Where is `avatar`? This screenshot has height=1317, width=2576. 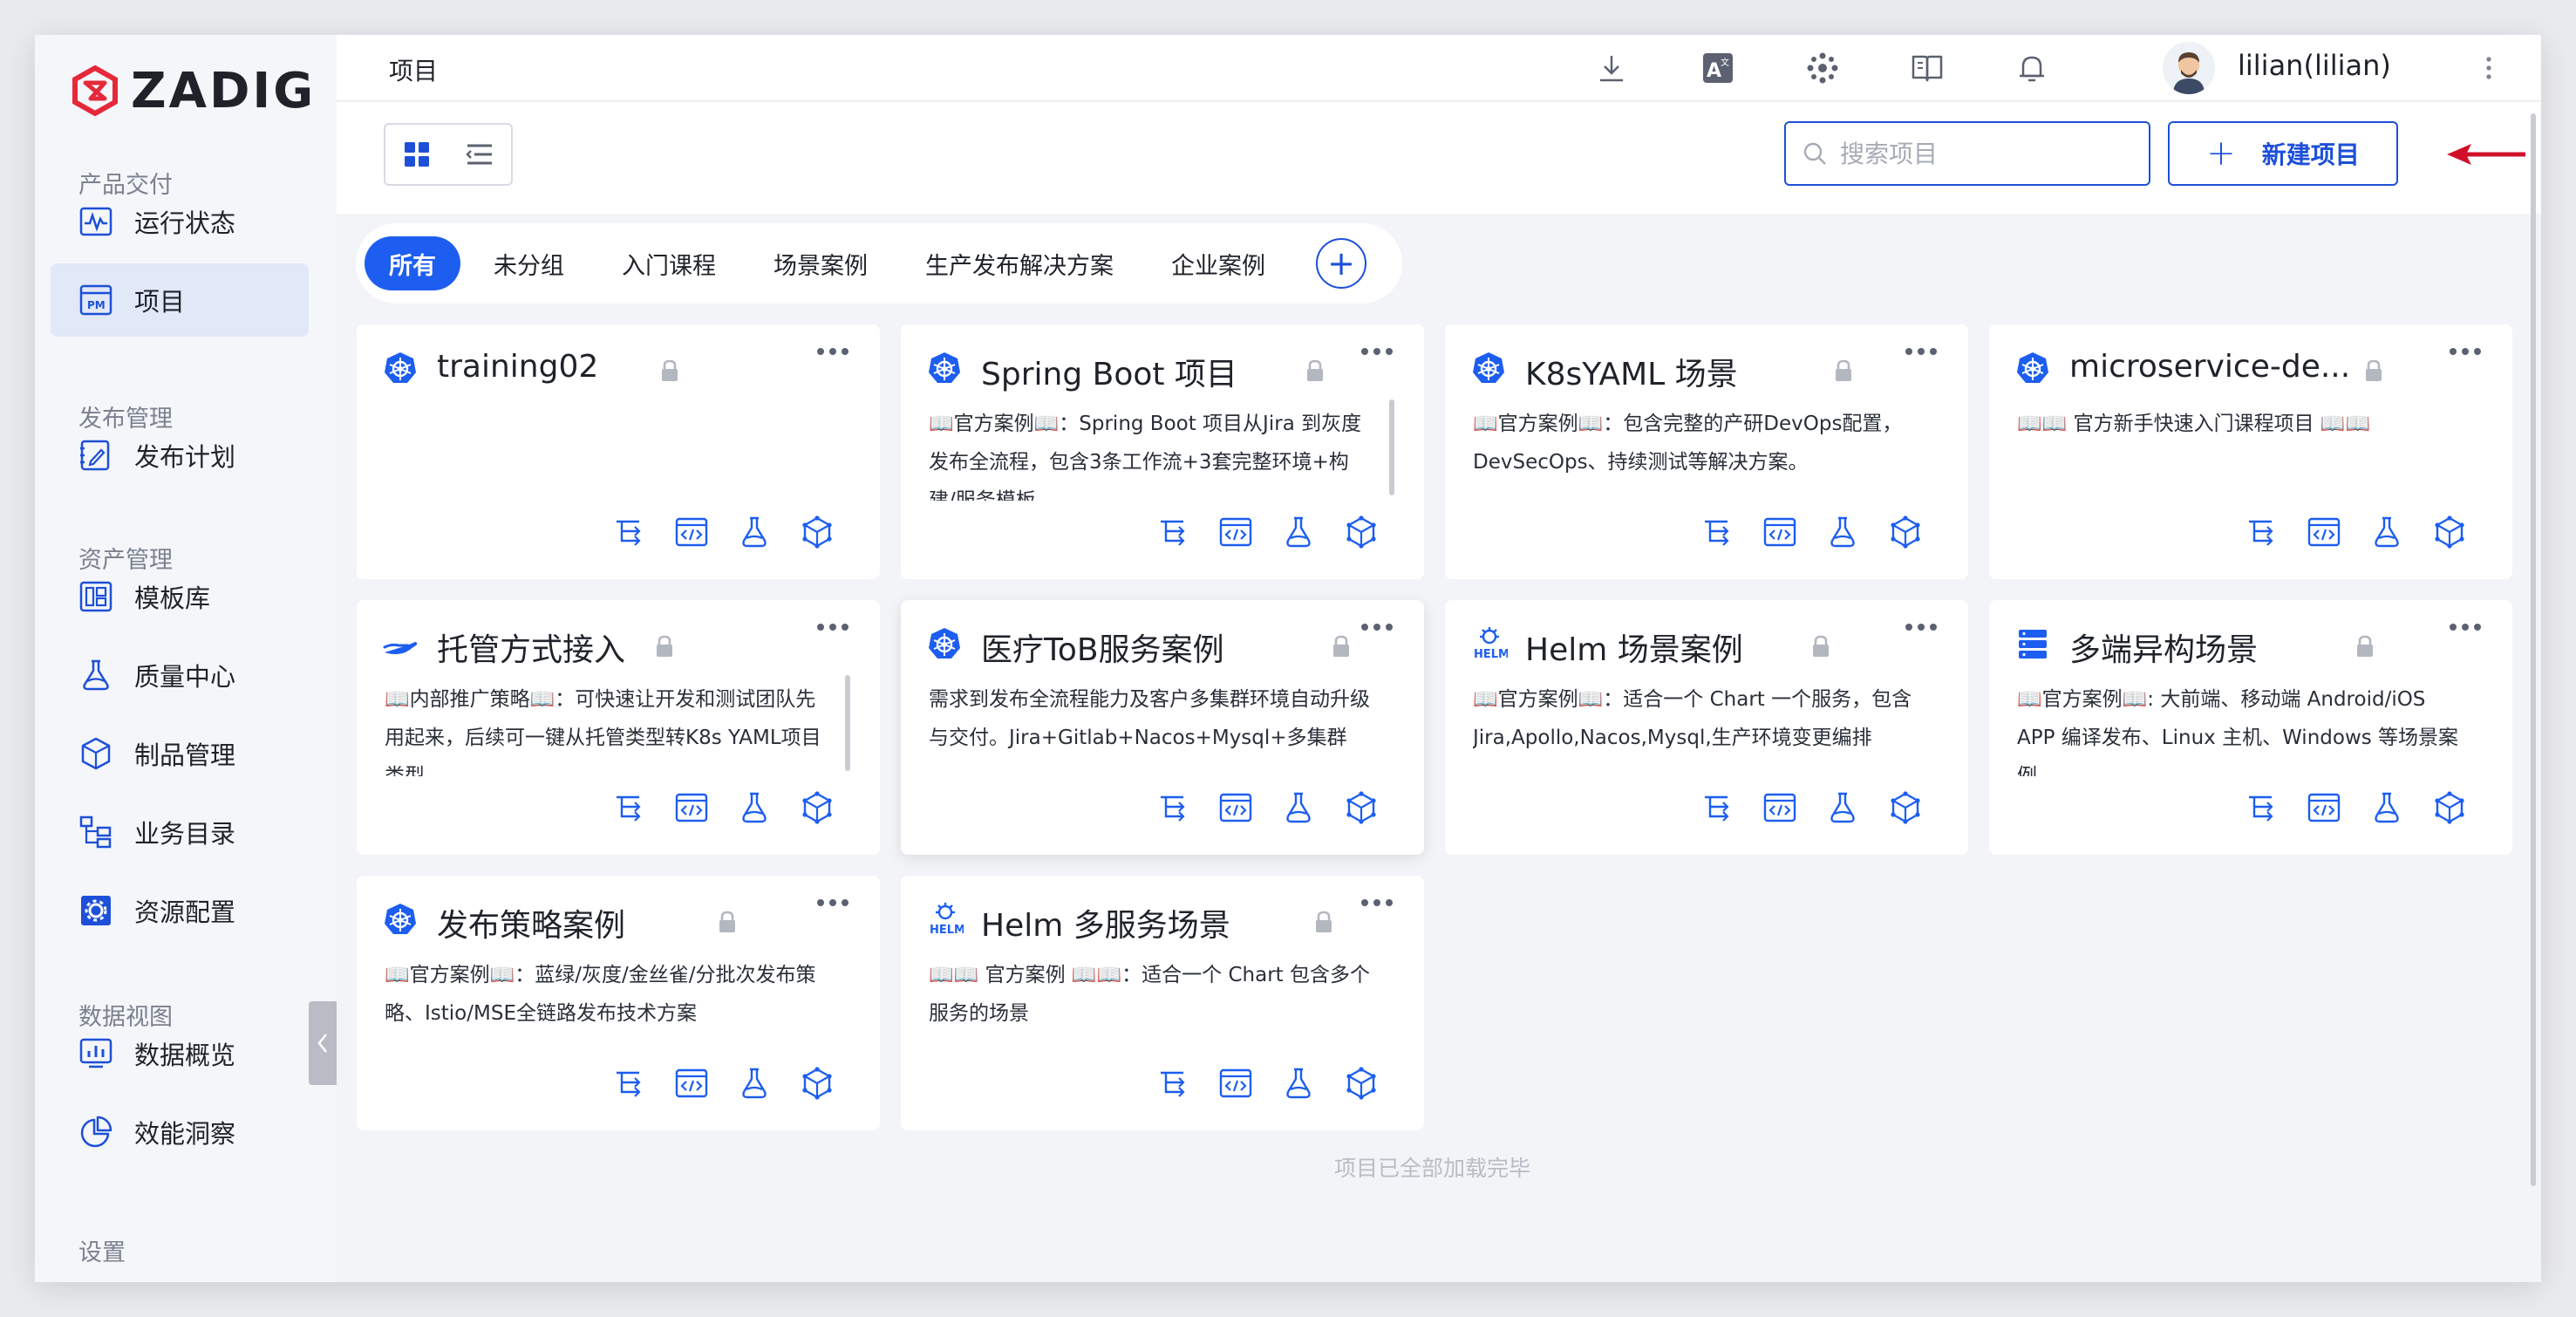
avatar is located at coordinates (2189, 68).